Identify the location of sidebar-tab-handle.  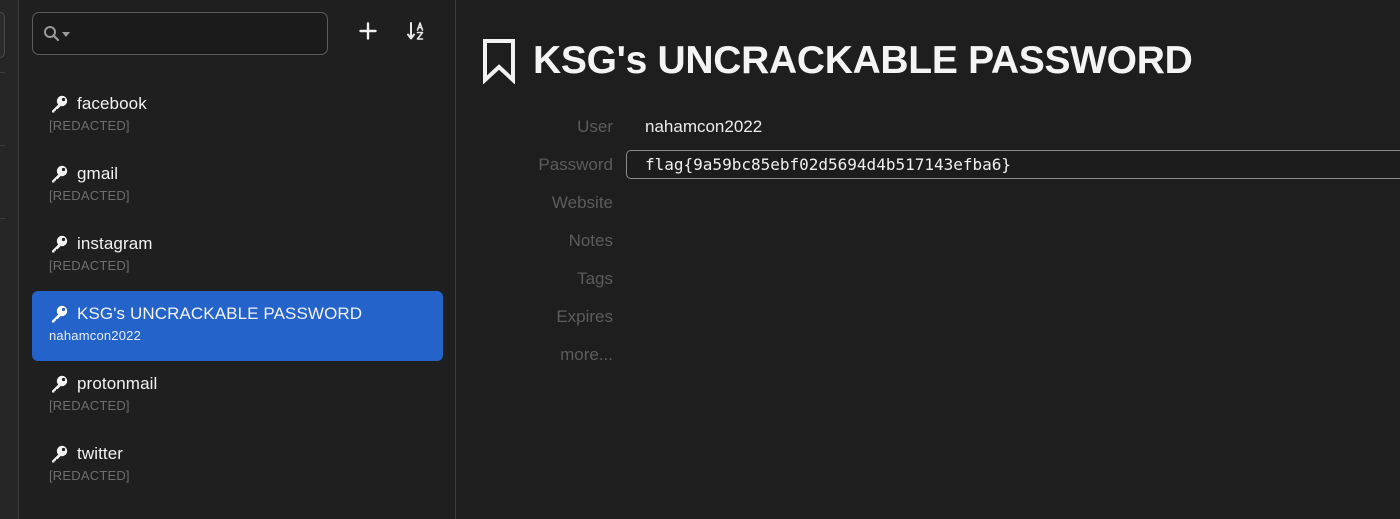
(2, 35).